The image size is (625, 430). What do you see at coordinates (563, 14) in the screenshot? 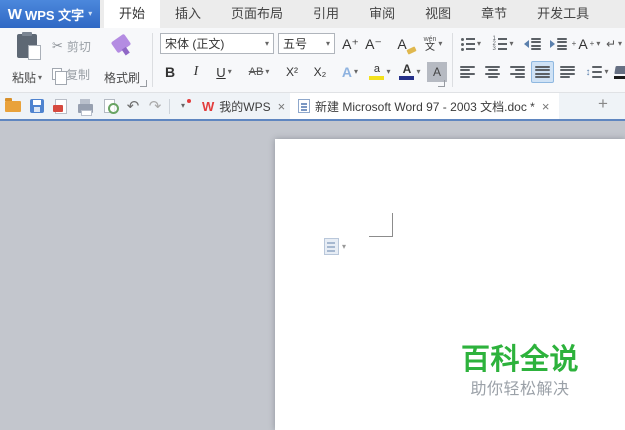
I see `menu-tab-dev-tools: 开发工具` at bounding box center [563, 14].